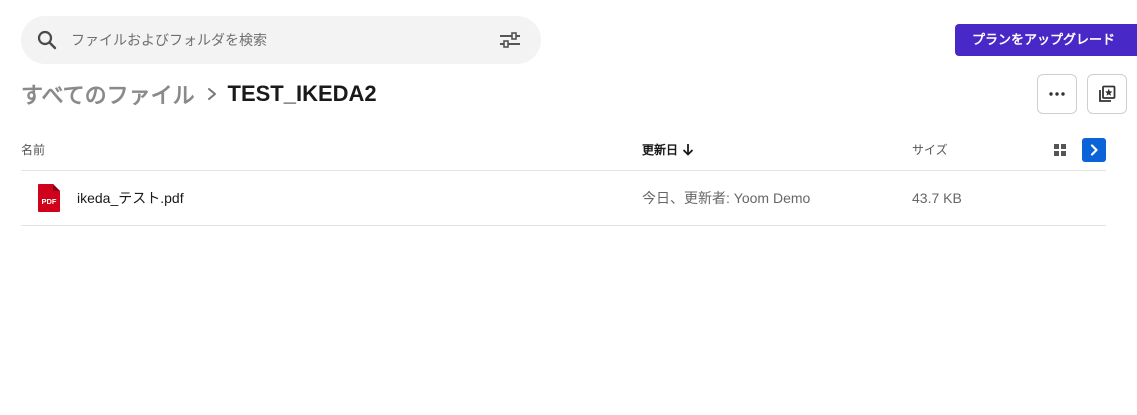  Describe the element at coordinates (930, 150) in the screenshot. I see `column-header-size: サイズ` at that location.